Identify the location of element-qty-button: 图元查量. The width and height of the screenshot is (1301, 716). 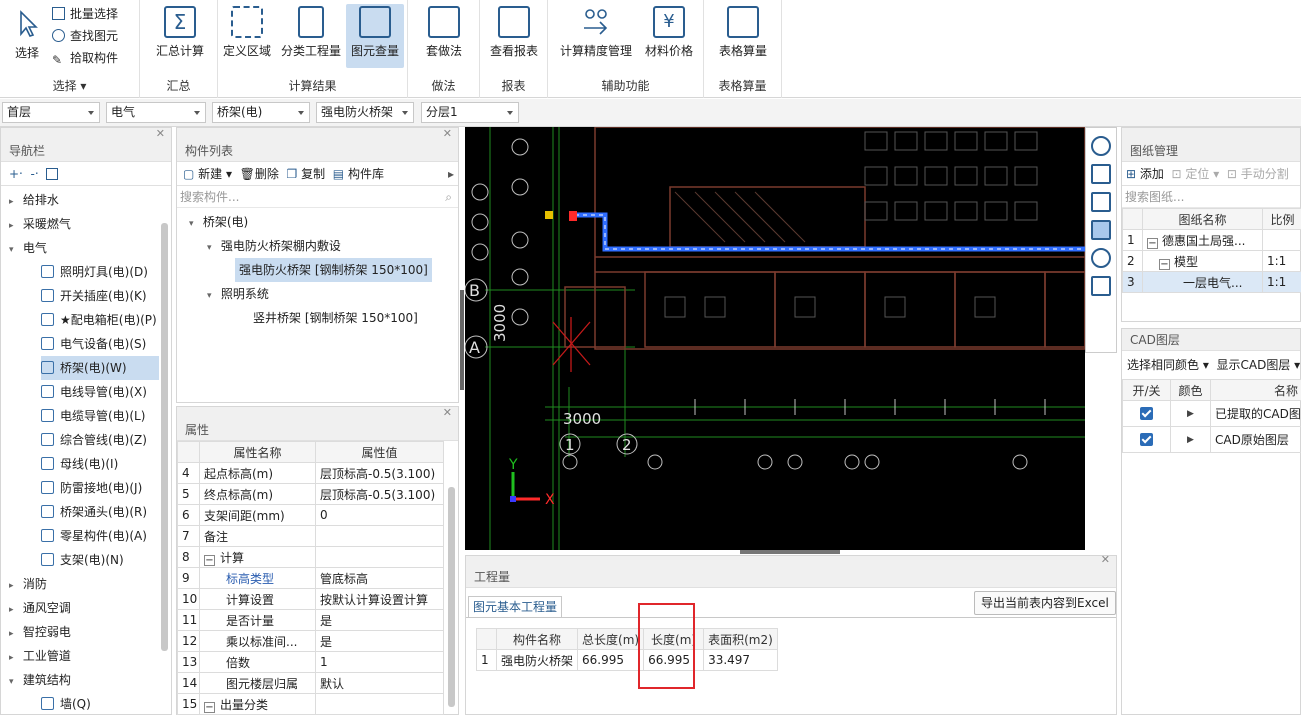
(375, 36).